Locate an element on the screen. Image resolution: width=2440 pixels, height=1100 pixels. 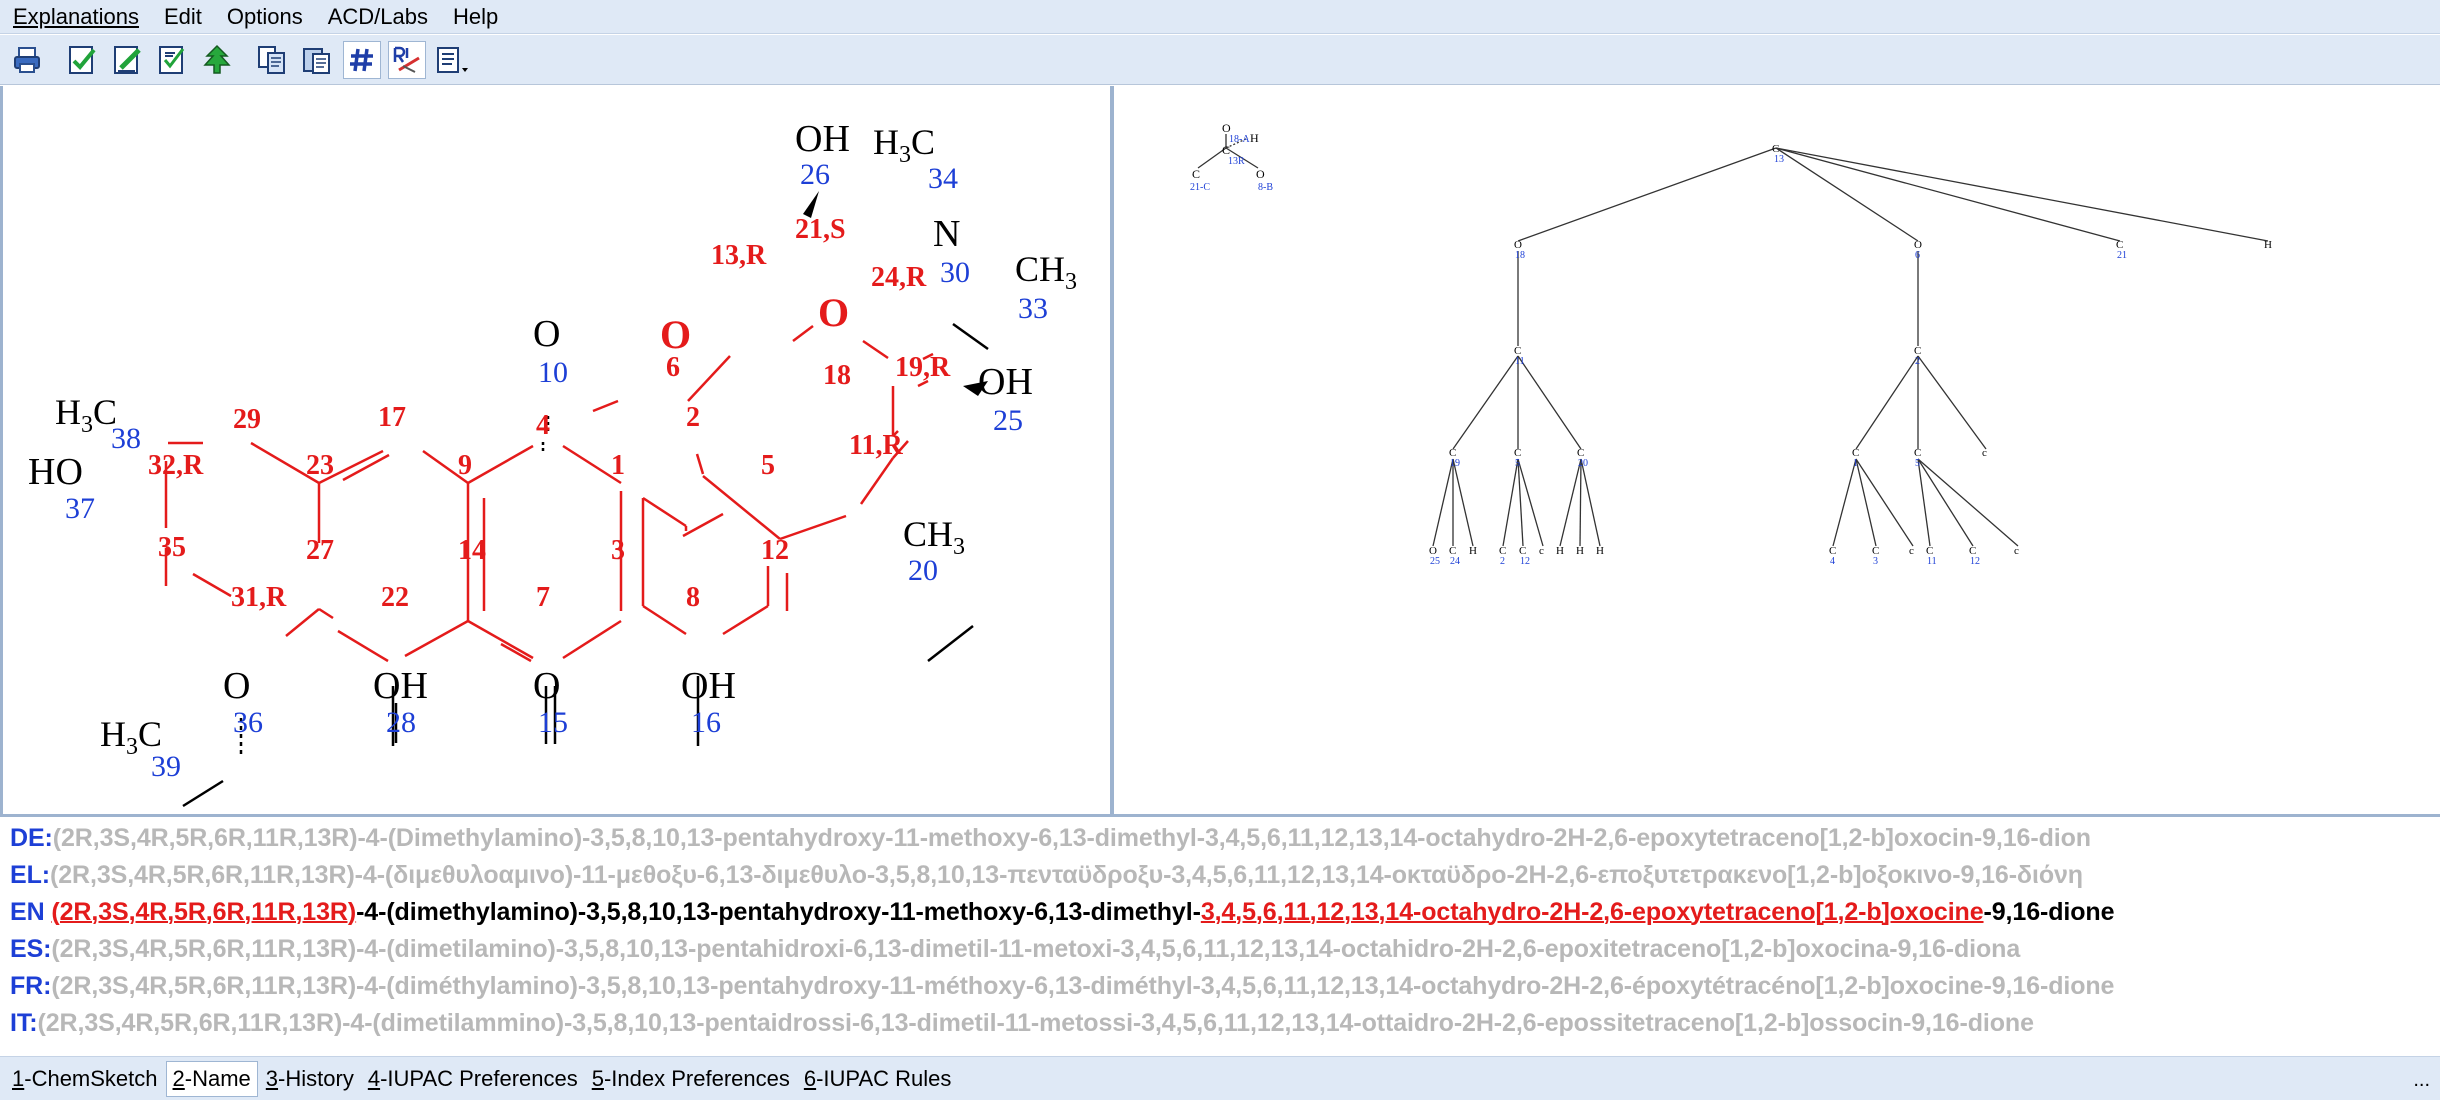
tree-button is located at coordinates (217, 60).